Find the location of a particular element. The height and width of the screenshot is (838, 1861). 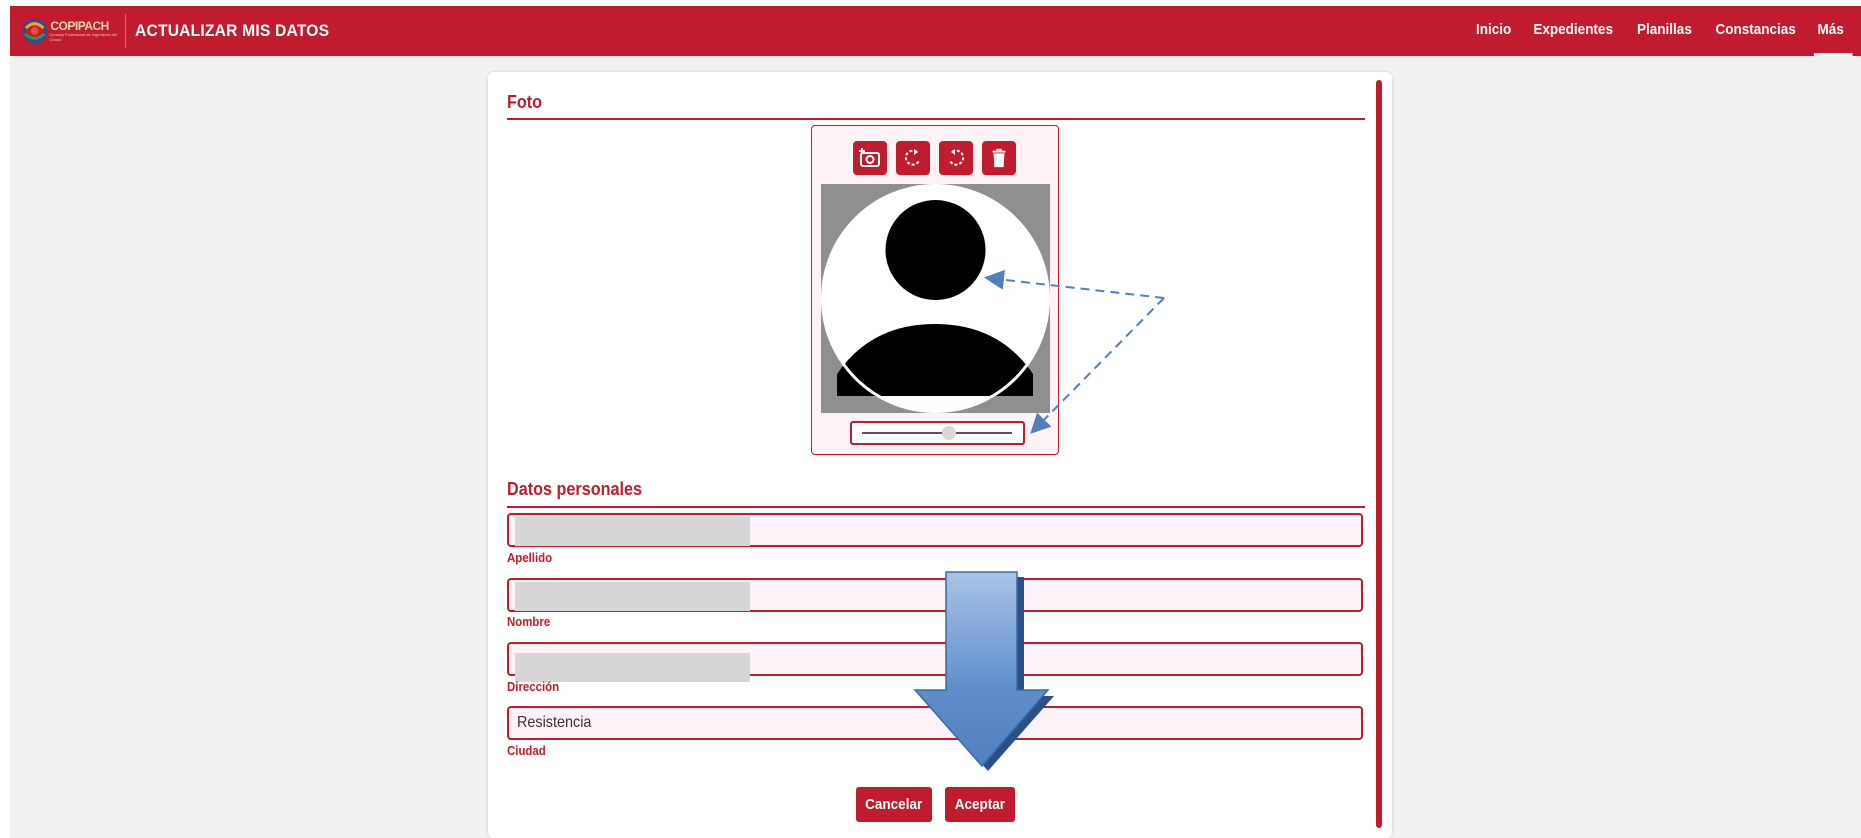

zoom-slider-thumb is located at coordinates (949, 433).